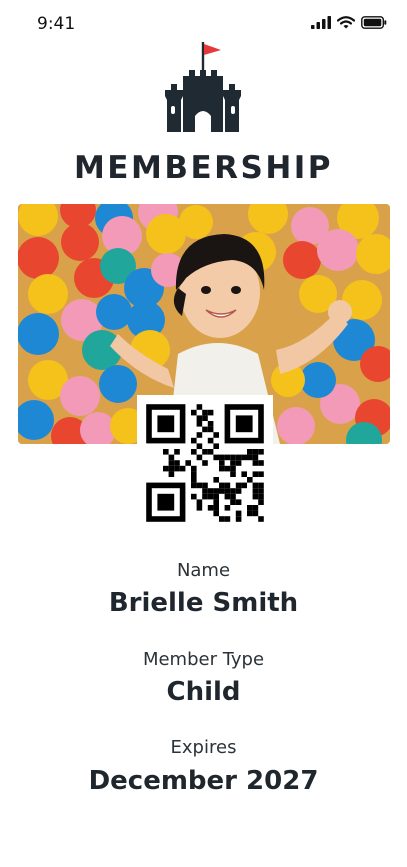  I want to click on status-icons, so click(349, 22).